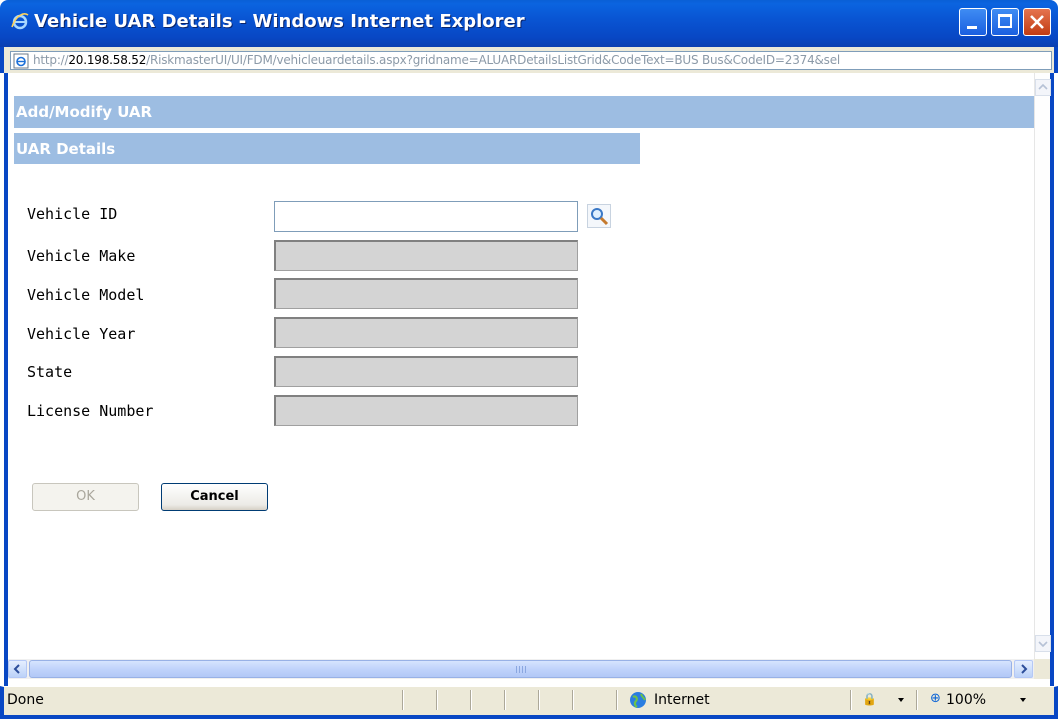 The height and width of the screenshot is (719, 1058). I want to click on scroll-right-button, so click(1023, 669).